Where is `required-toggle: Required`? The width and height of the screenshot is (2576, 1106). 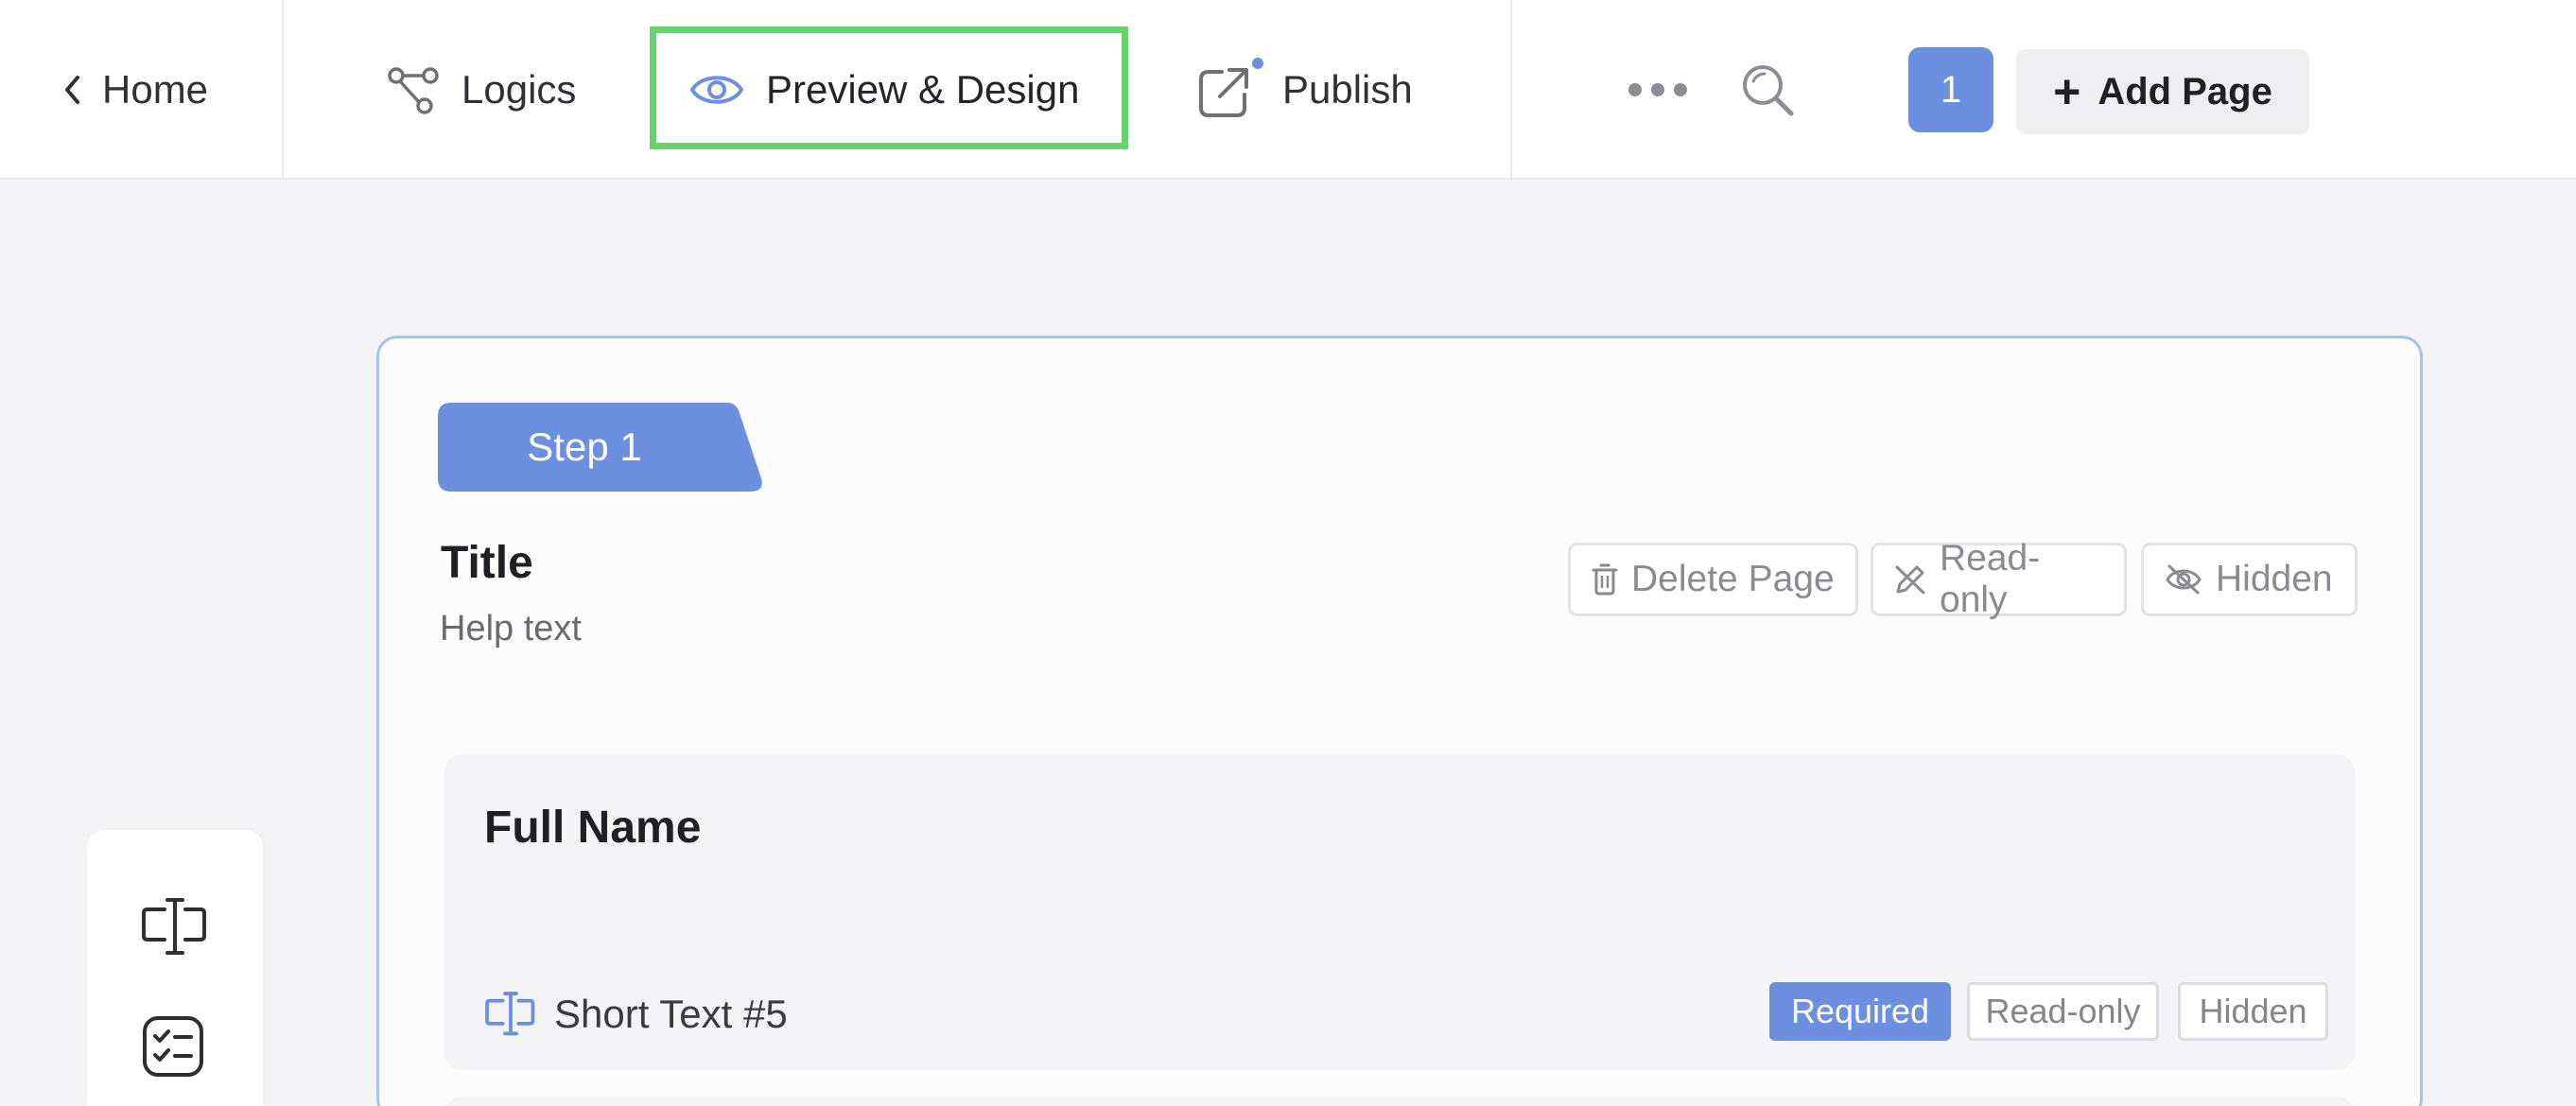 required-toggle: Required is located at coordinates (1860, 1011).